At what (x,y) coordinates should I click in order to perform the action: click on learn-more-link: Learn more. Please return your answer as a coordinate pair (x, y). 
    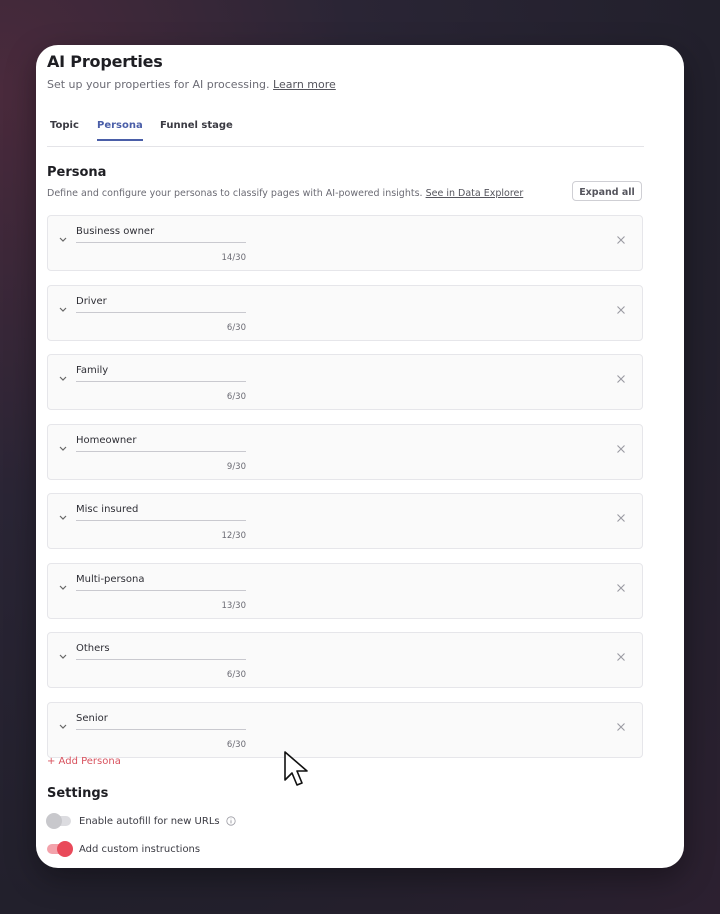
    Looking at the image, I should click on (304, 84).